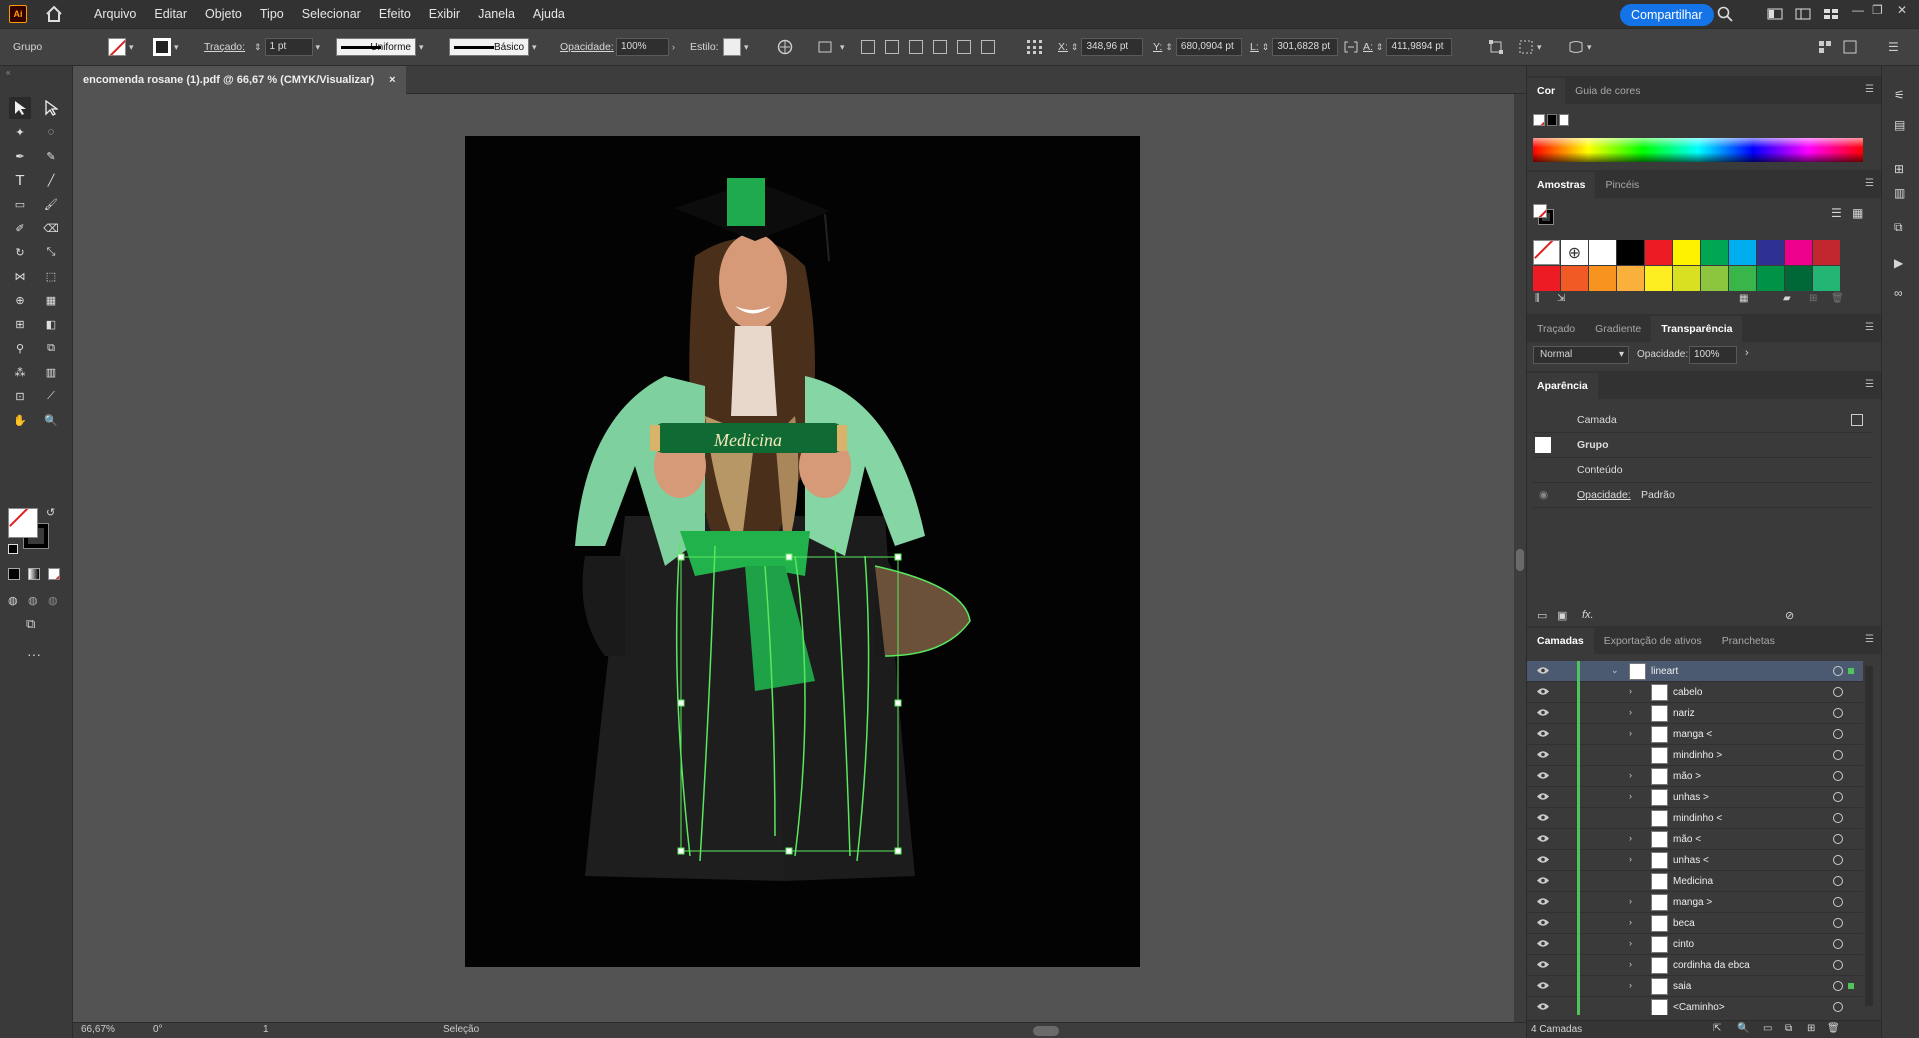 The height and width of the screenshot is (1038, 1919). What do you see at coordinates (51, 204) in the screenshot?
I see `paintbrush-tool-icon: 🖌` at bounding box center [51, 204].